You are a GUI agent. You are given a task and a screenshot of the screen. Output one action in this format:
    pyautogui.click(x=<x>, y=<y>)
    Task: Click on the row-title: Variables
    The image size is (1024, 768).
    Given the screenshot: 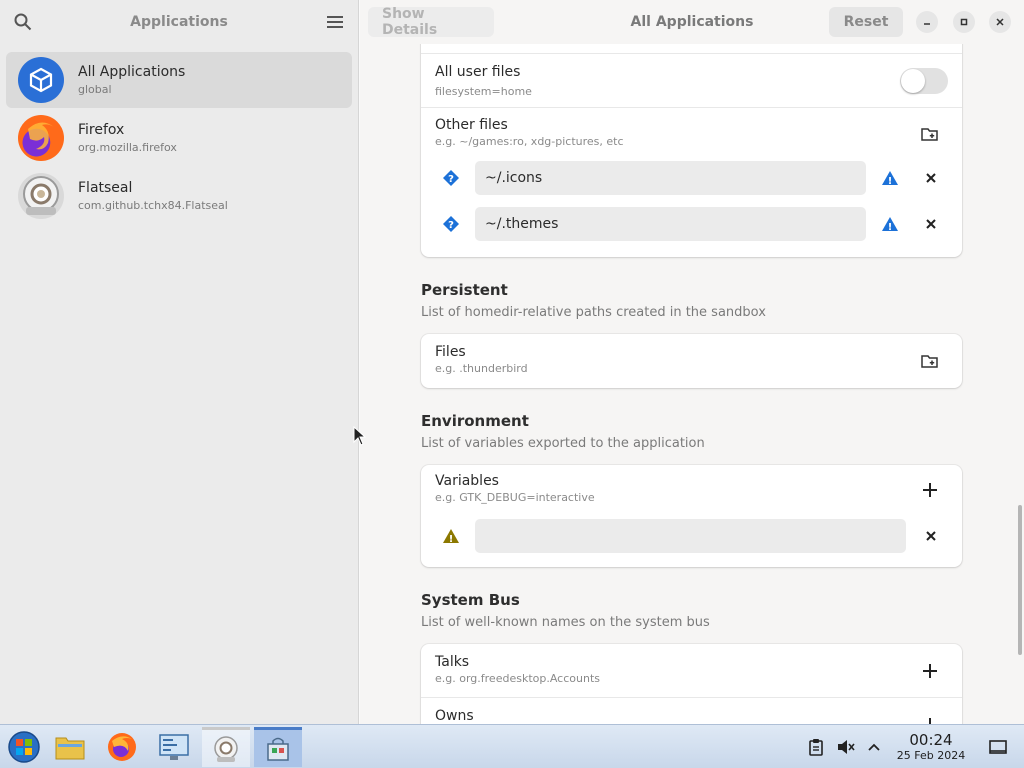 What is the action you would take?
    pyautogui.click(x=467, y=481)
    